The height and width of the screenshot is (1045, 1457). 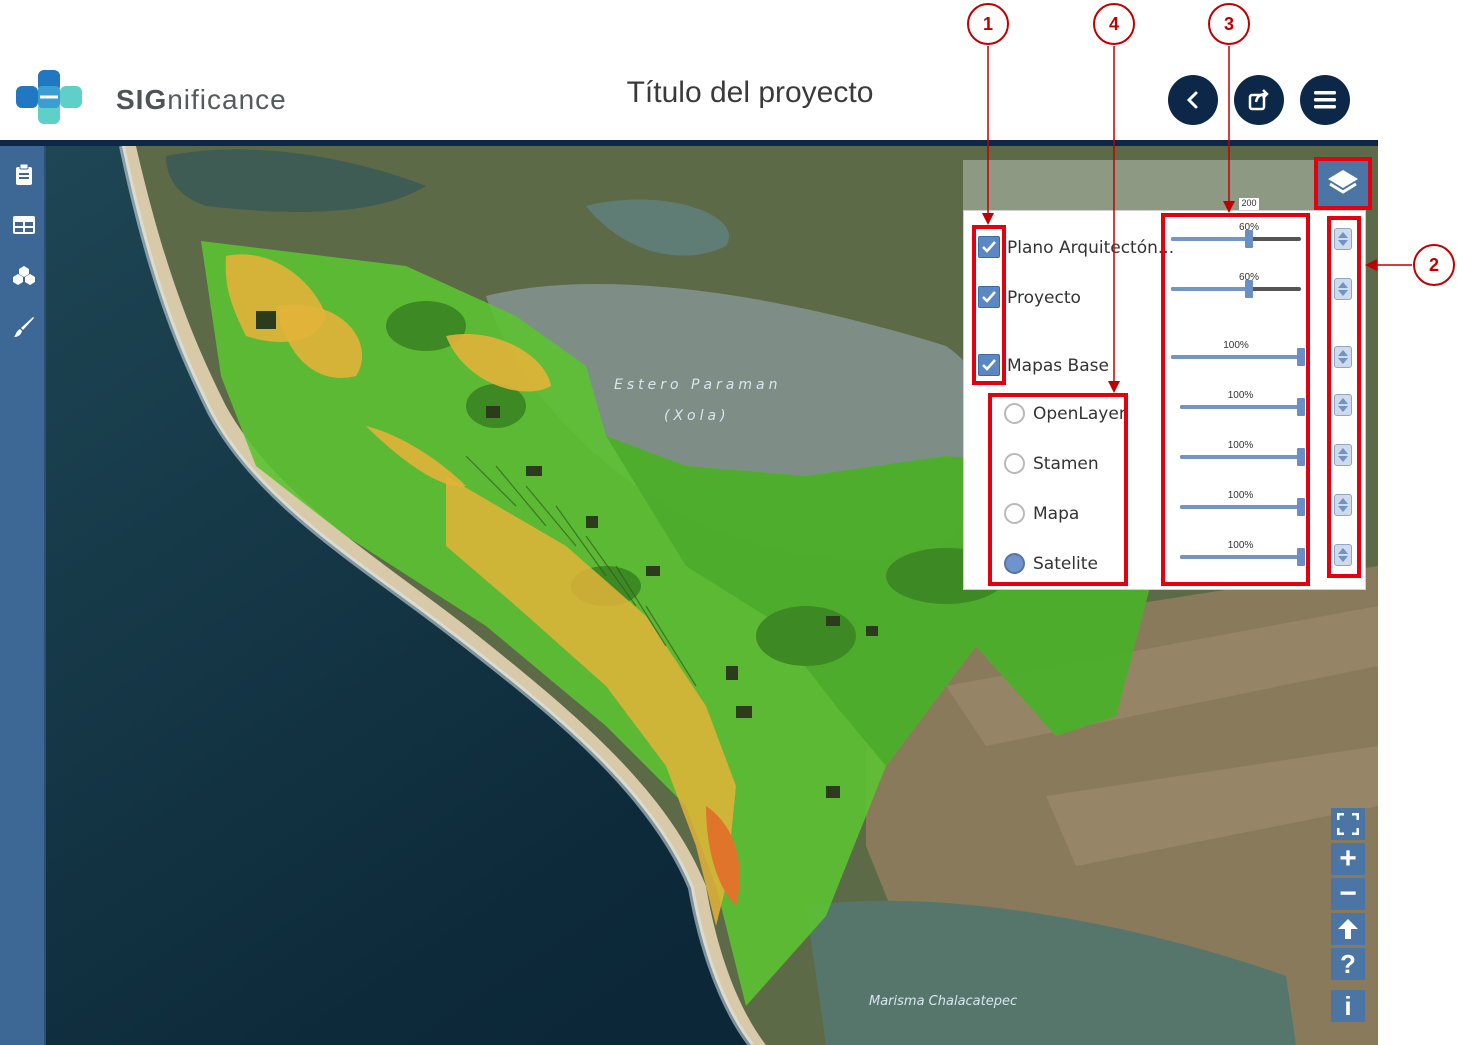 I want to click on project-title: Título del proyecto, so click(x=750, y=92).